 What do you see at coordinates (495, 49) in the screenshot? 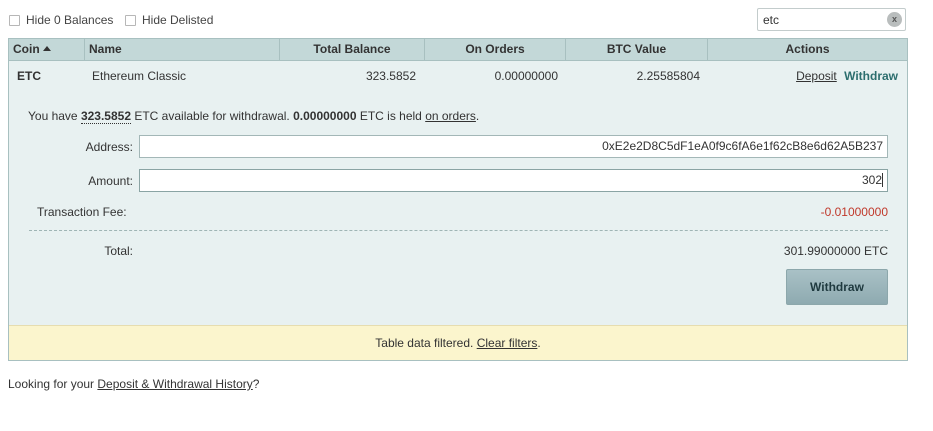
I see `column-header-on-orders: On Orders` at bounding box center [495, 49].